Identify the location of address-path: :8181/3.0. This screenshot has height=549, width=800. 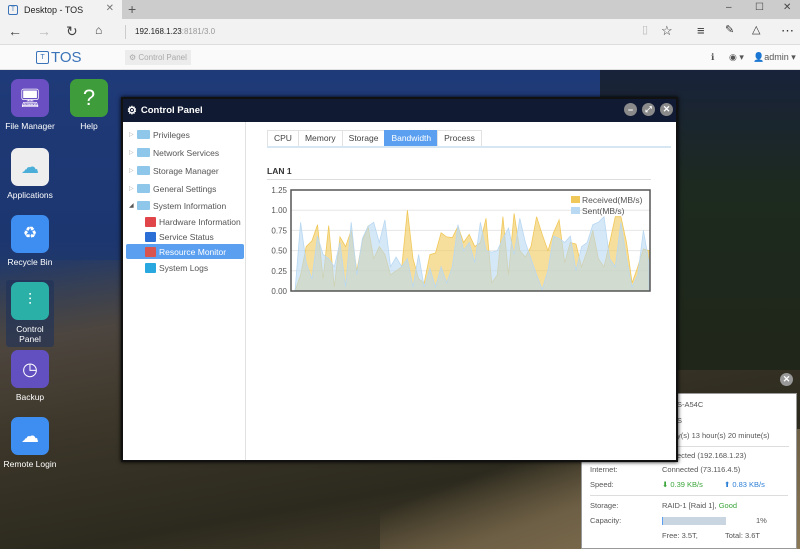
(198, 31).